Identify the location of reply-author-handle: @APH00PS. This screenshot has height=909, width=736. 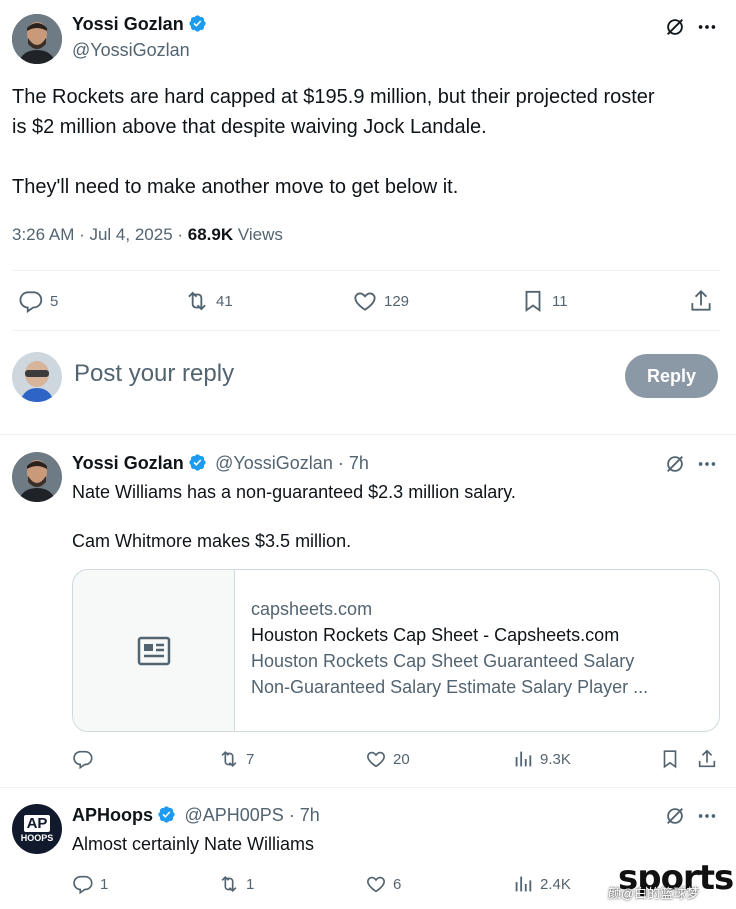
(233, 815).